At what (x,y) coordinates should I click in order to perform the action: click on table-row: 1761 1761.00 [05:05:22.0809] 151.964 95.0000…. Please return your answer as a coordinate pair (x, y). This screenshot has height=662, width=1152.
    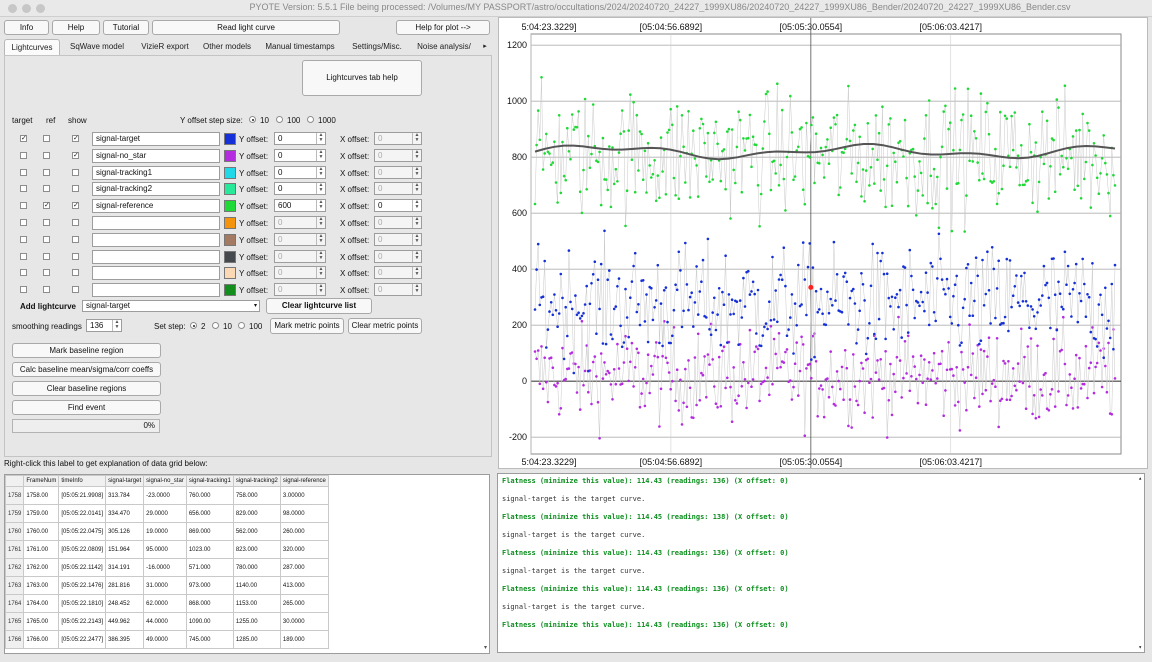
    Looking at the image, I should click on (167, 549).